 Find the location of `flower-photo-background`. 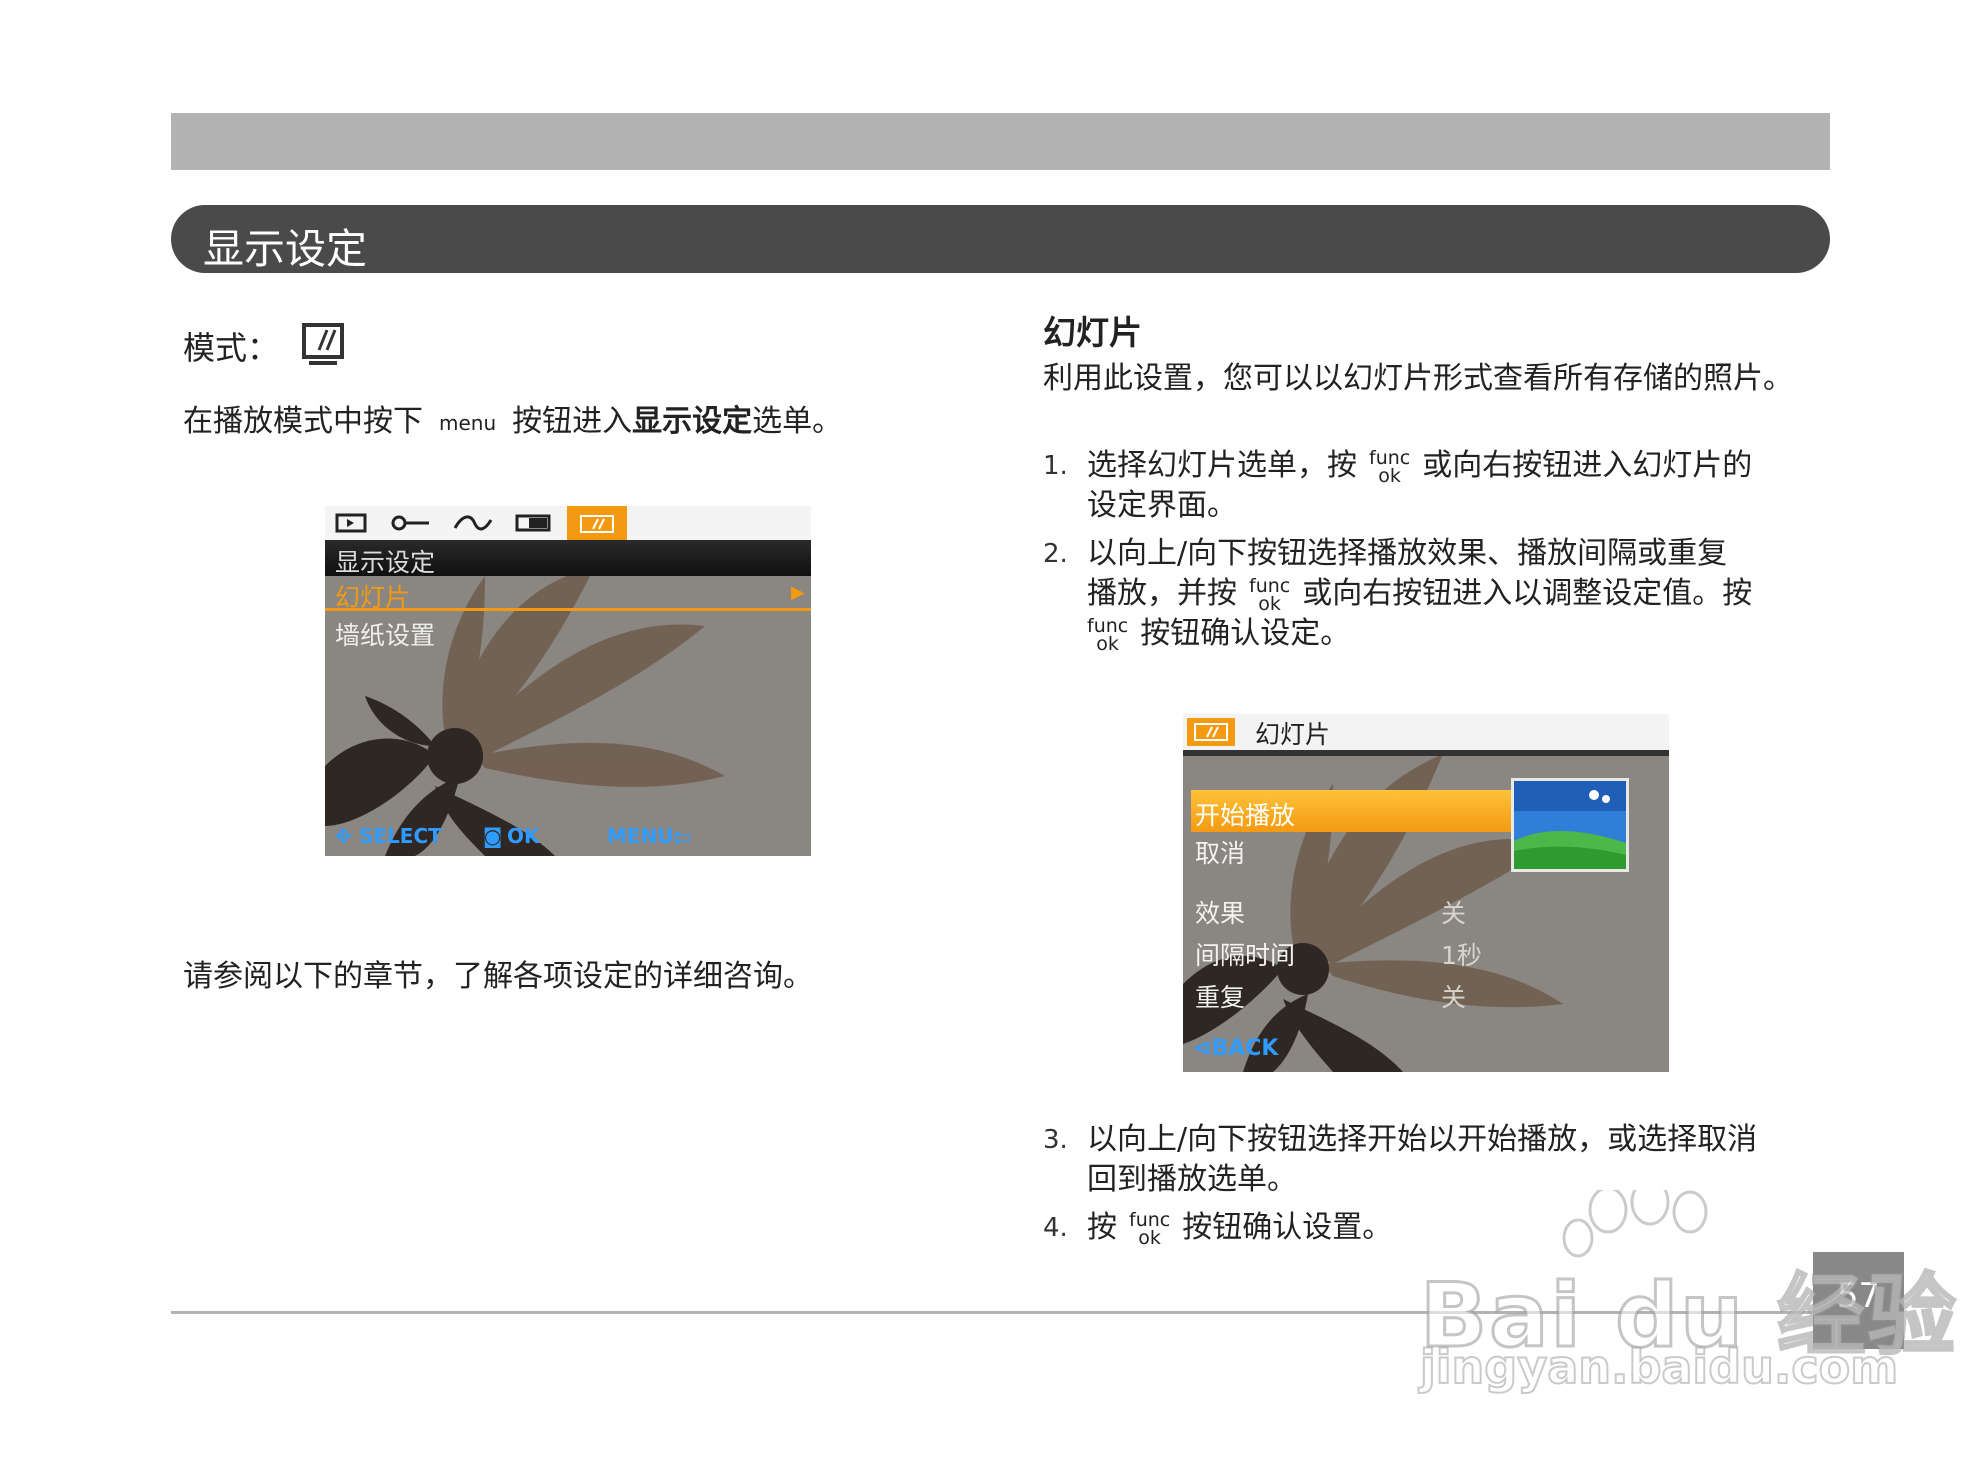

flower-photo-background is located at coordinates (1426, 893).